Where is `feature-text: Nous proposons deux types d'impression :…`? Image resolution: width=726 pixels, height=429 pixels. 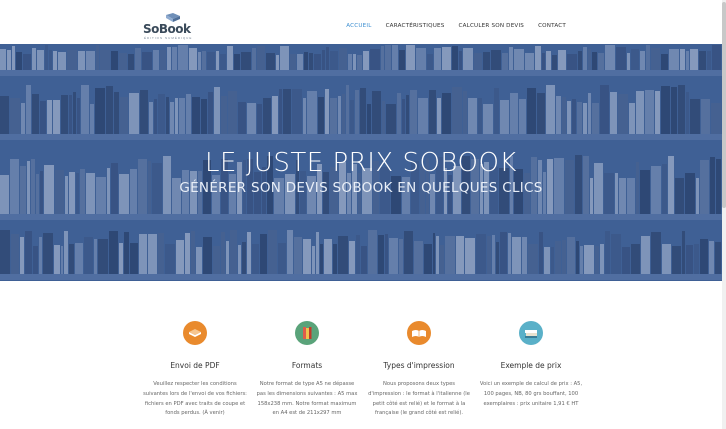
feature-text: Nous proposons deux types d'impression :… is located at coordinates (419, 399).